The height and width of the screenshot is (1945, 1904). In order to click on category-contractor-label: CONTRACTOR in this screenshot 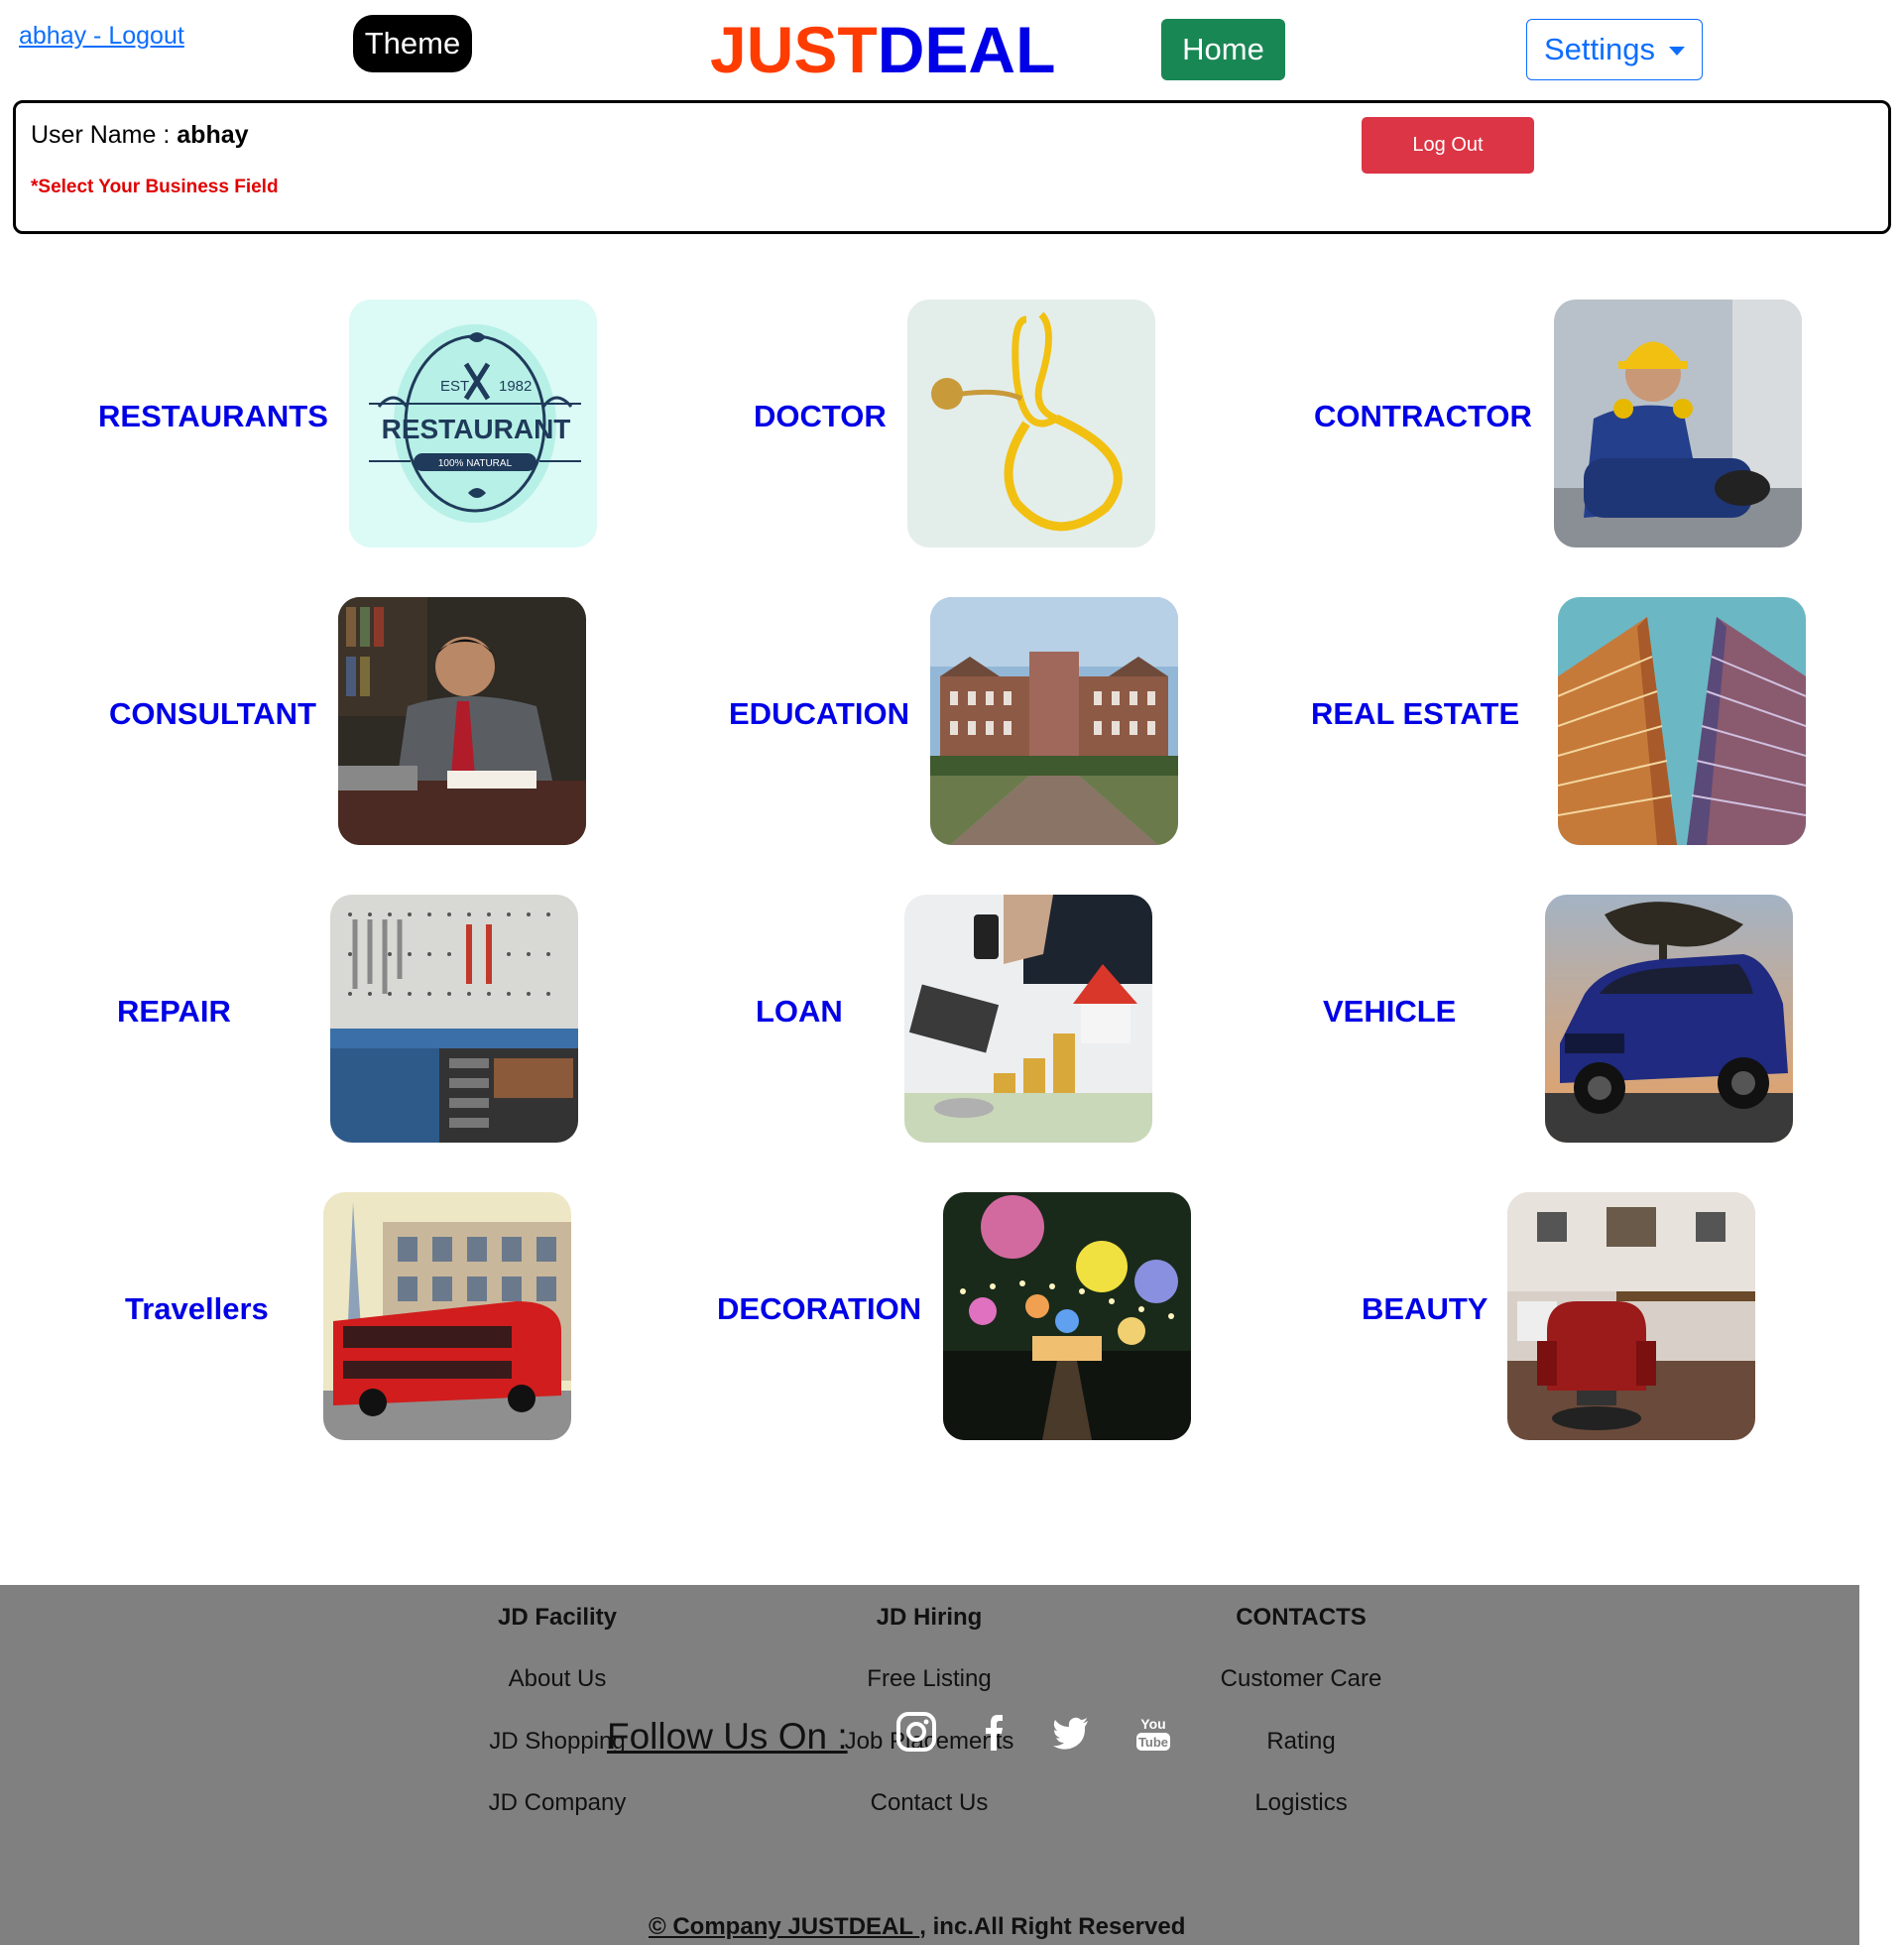, I will do `click(1423, 416)`.